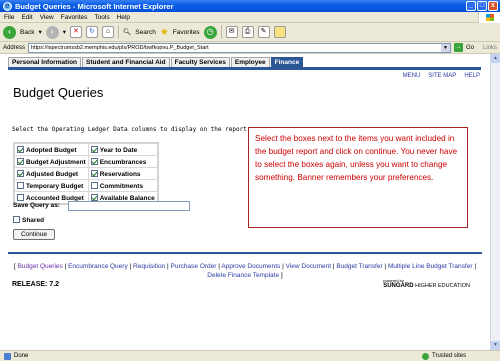  I want to click on option-cell: Year to Date, so click(122, 149).